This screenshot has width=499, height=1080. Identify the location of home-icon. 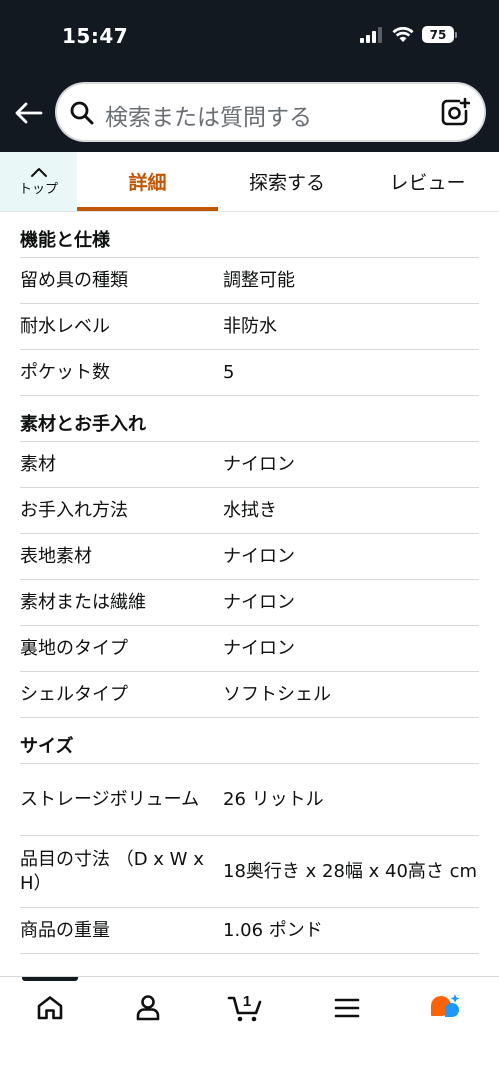
(50, 1008).